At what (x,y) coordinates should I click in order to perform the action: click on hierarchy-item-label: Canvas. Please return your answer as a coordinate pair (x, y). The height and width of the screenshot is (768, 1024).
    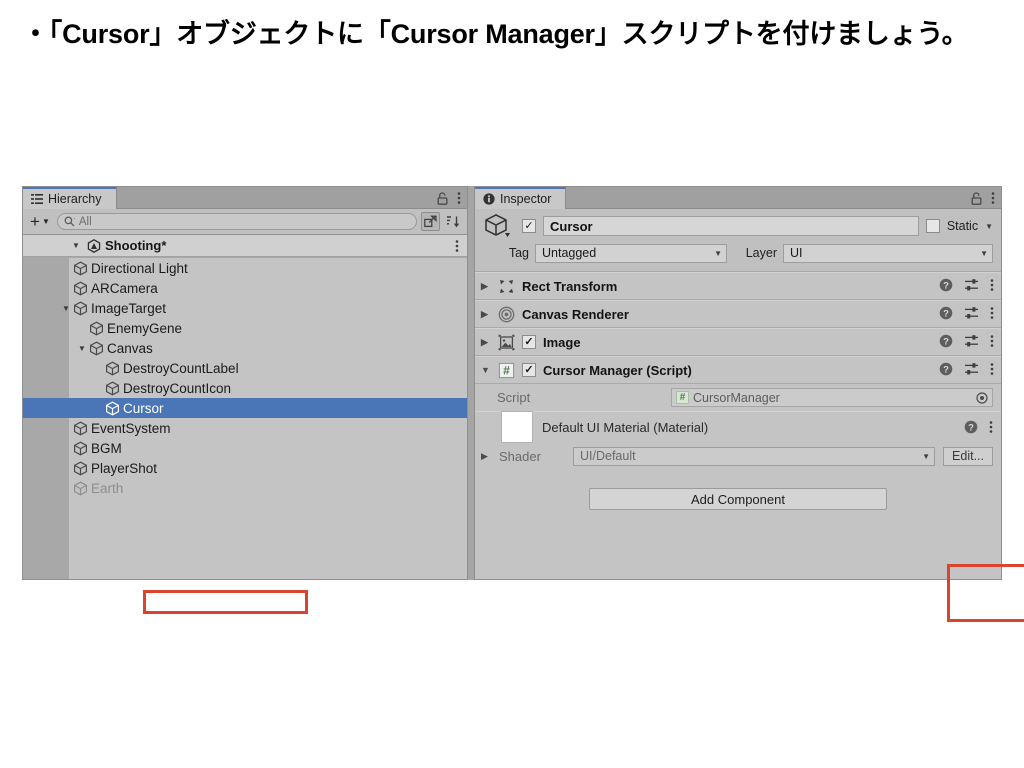
    Looking at the image, I should click on (130, 348).